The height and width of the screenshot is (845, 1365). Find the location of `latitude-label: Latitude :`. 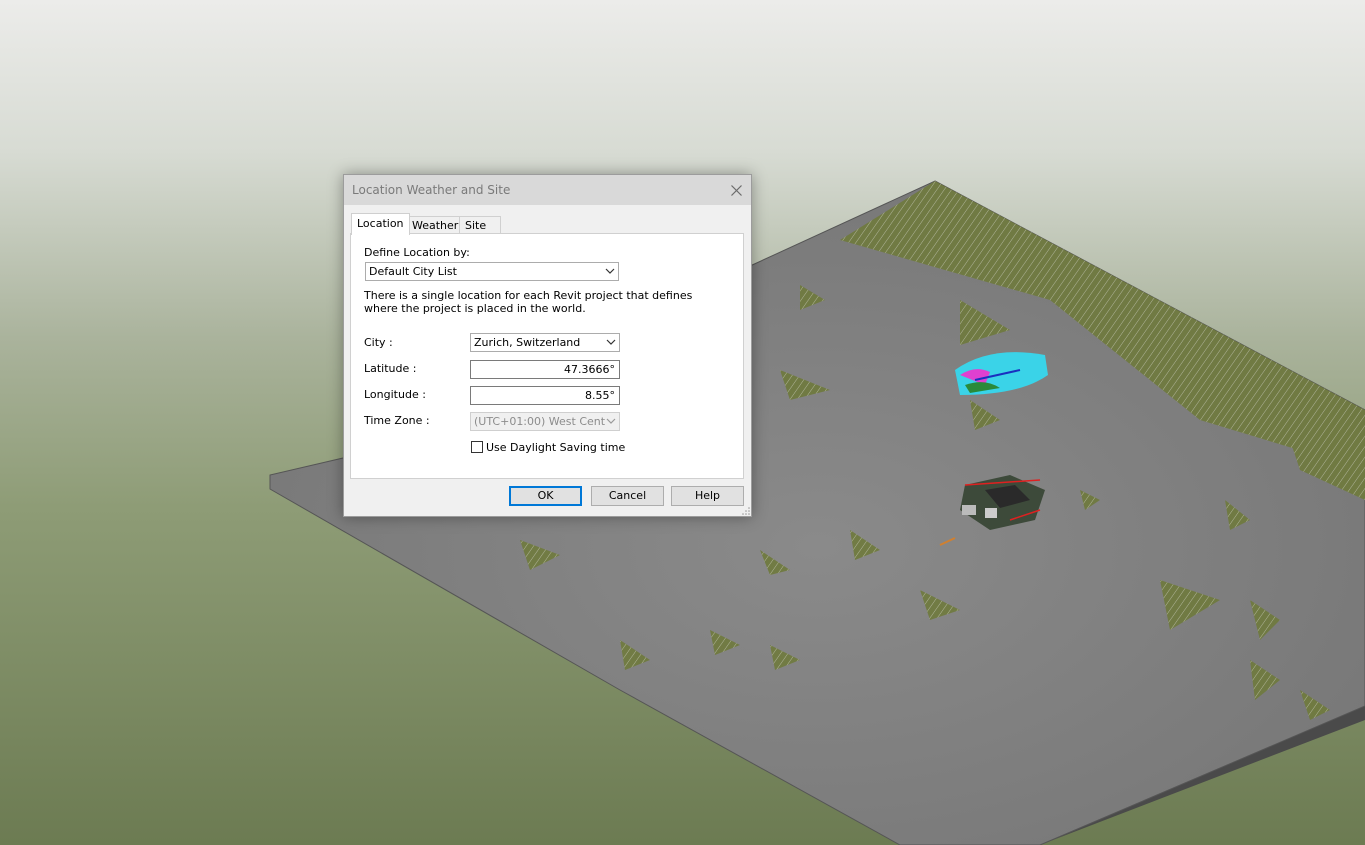

latitude-label: Latitude : is located at coordinates (390, 368).